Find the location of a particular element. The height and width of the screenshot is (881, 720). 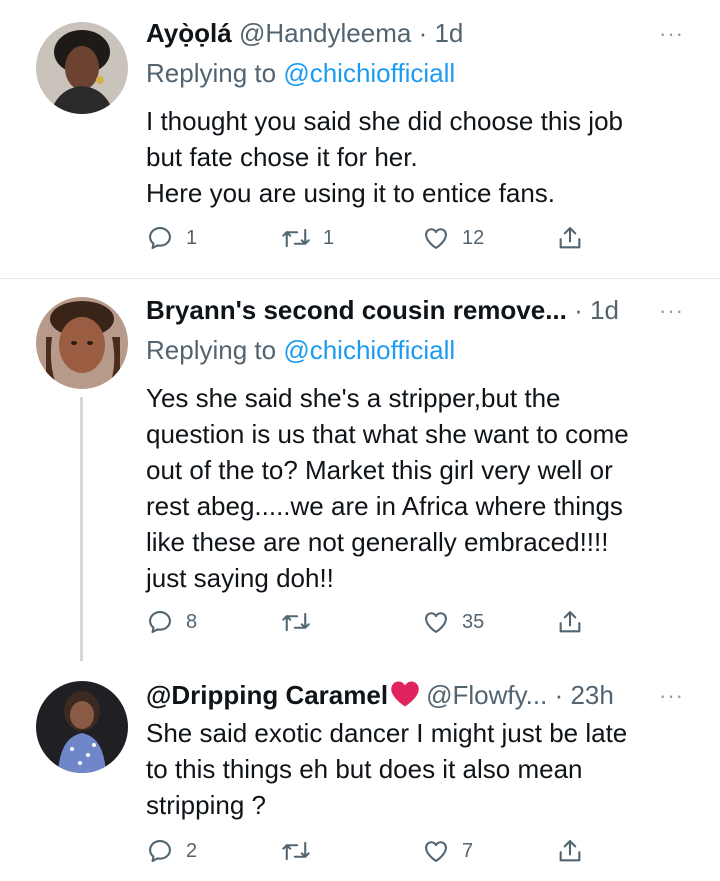

like-count: 35 is located at coordinates (473, 621).